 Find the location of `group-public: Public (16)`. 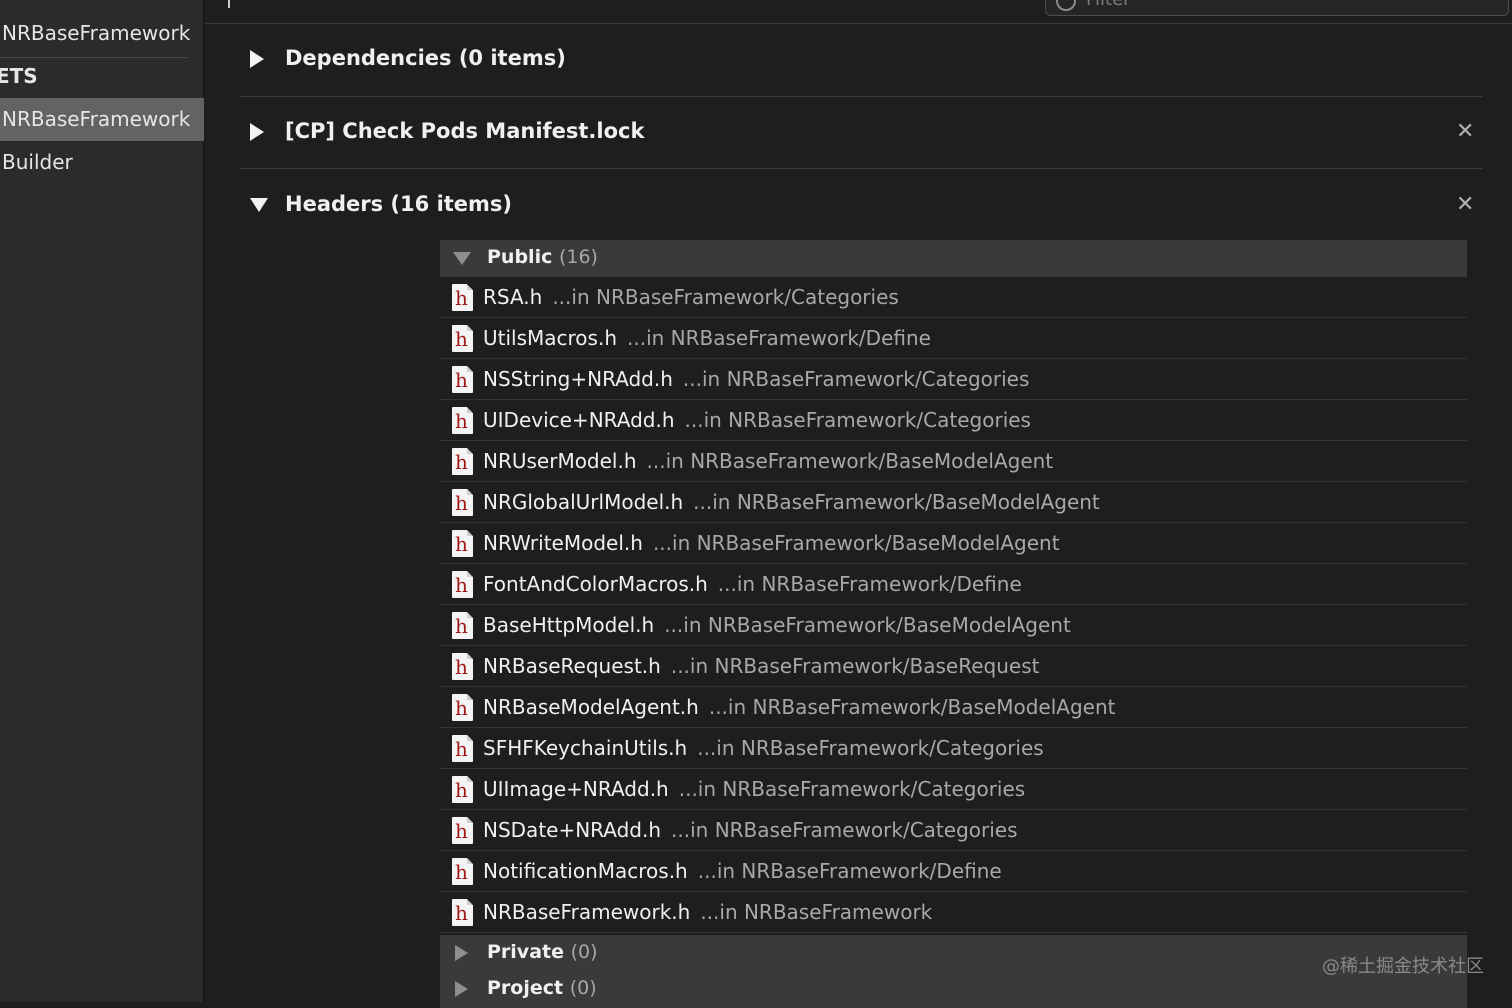

group-public: Public (16) is located at coordinates (953, 258).